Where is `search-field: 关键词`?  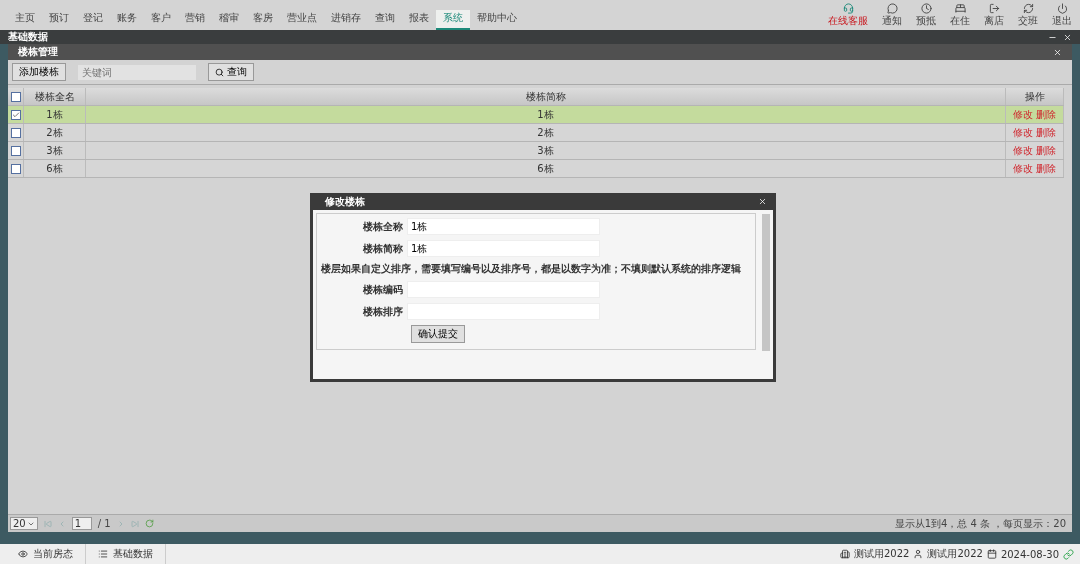
search-field: 关键词 is located at coordinates (137, 72).